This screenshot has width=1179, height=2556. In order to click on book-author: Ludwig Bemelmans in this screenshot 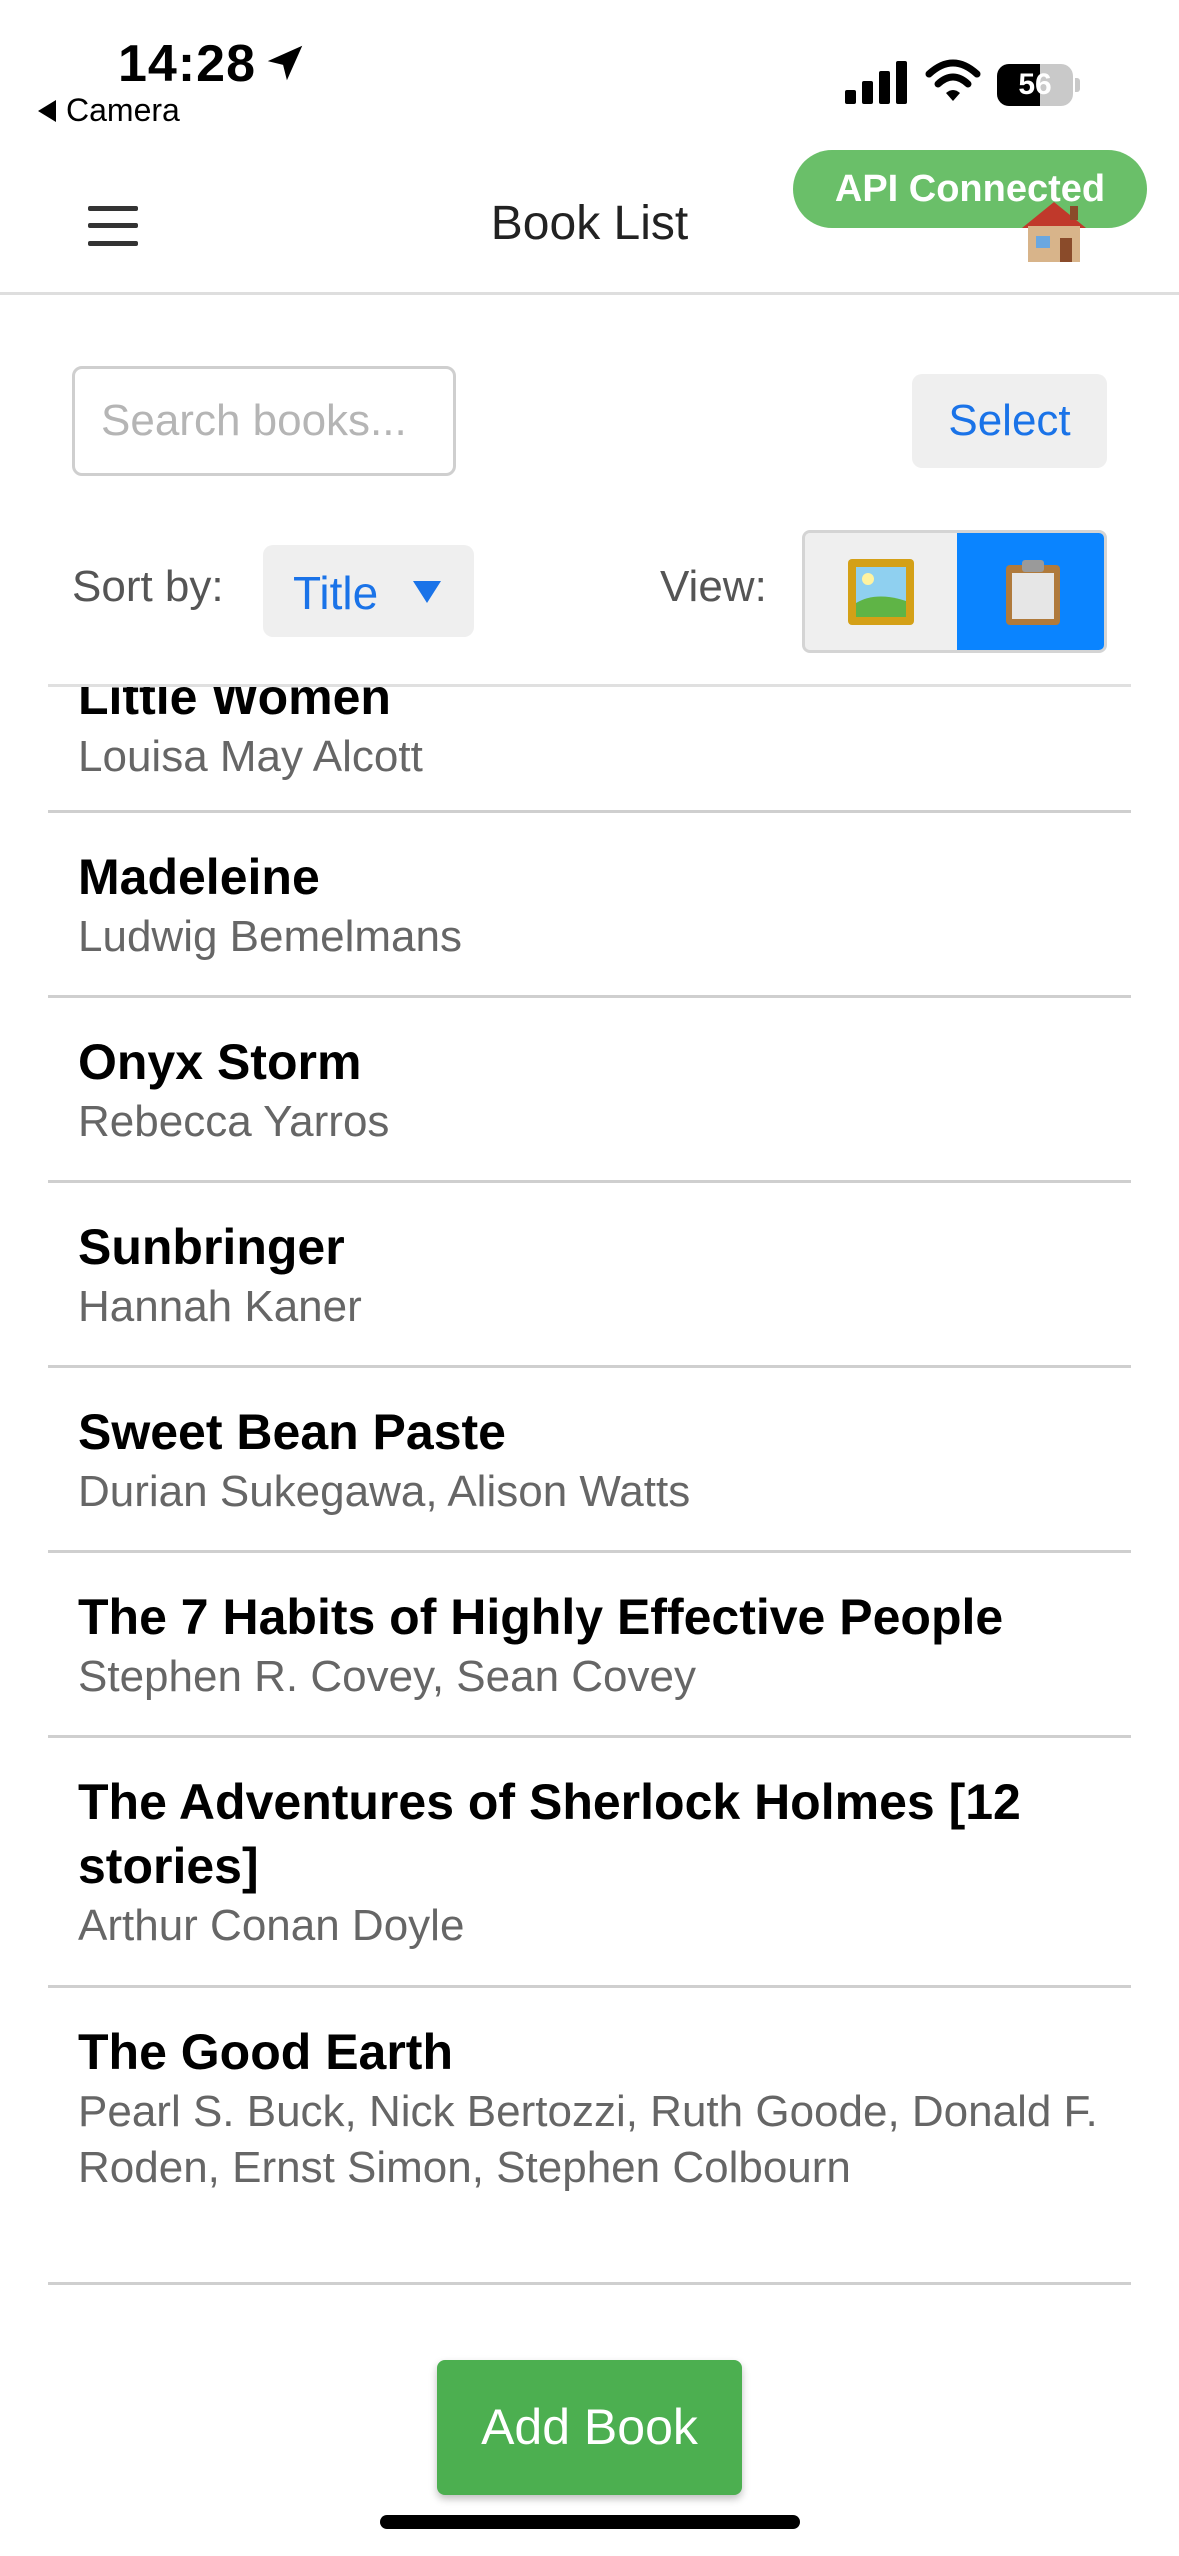, I will do `click(270, 936)`.